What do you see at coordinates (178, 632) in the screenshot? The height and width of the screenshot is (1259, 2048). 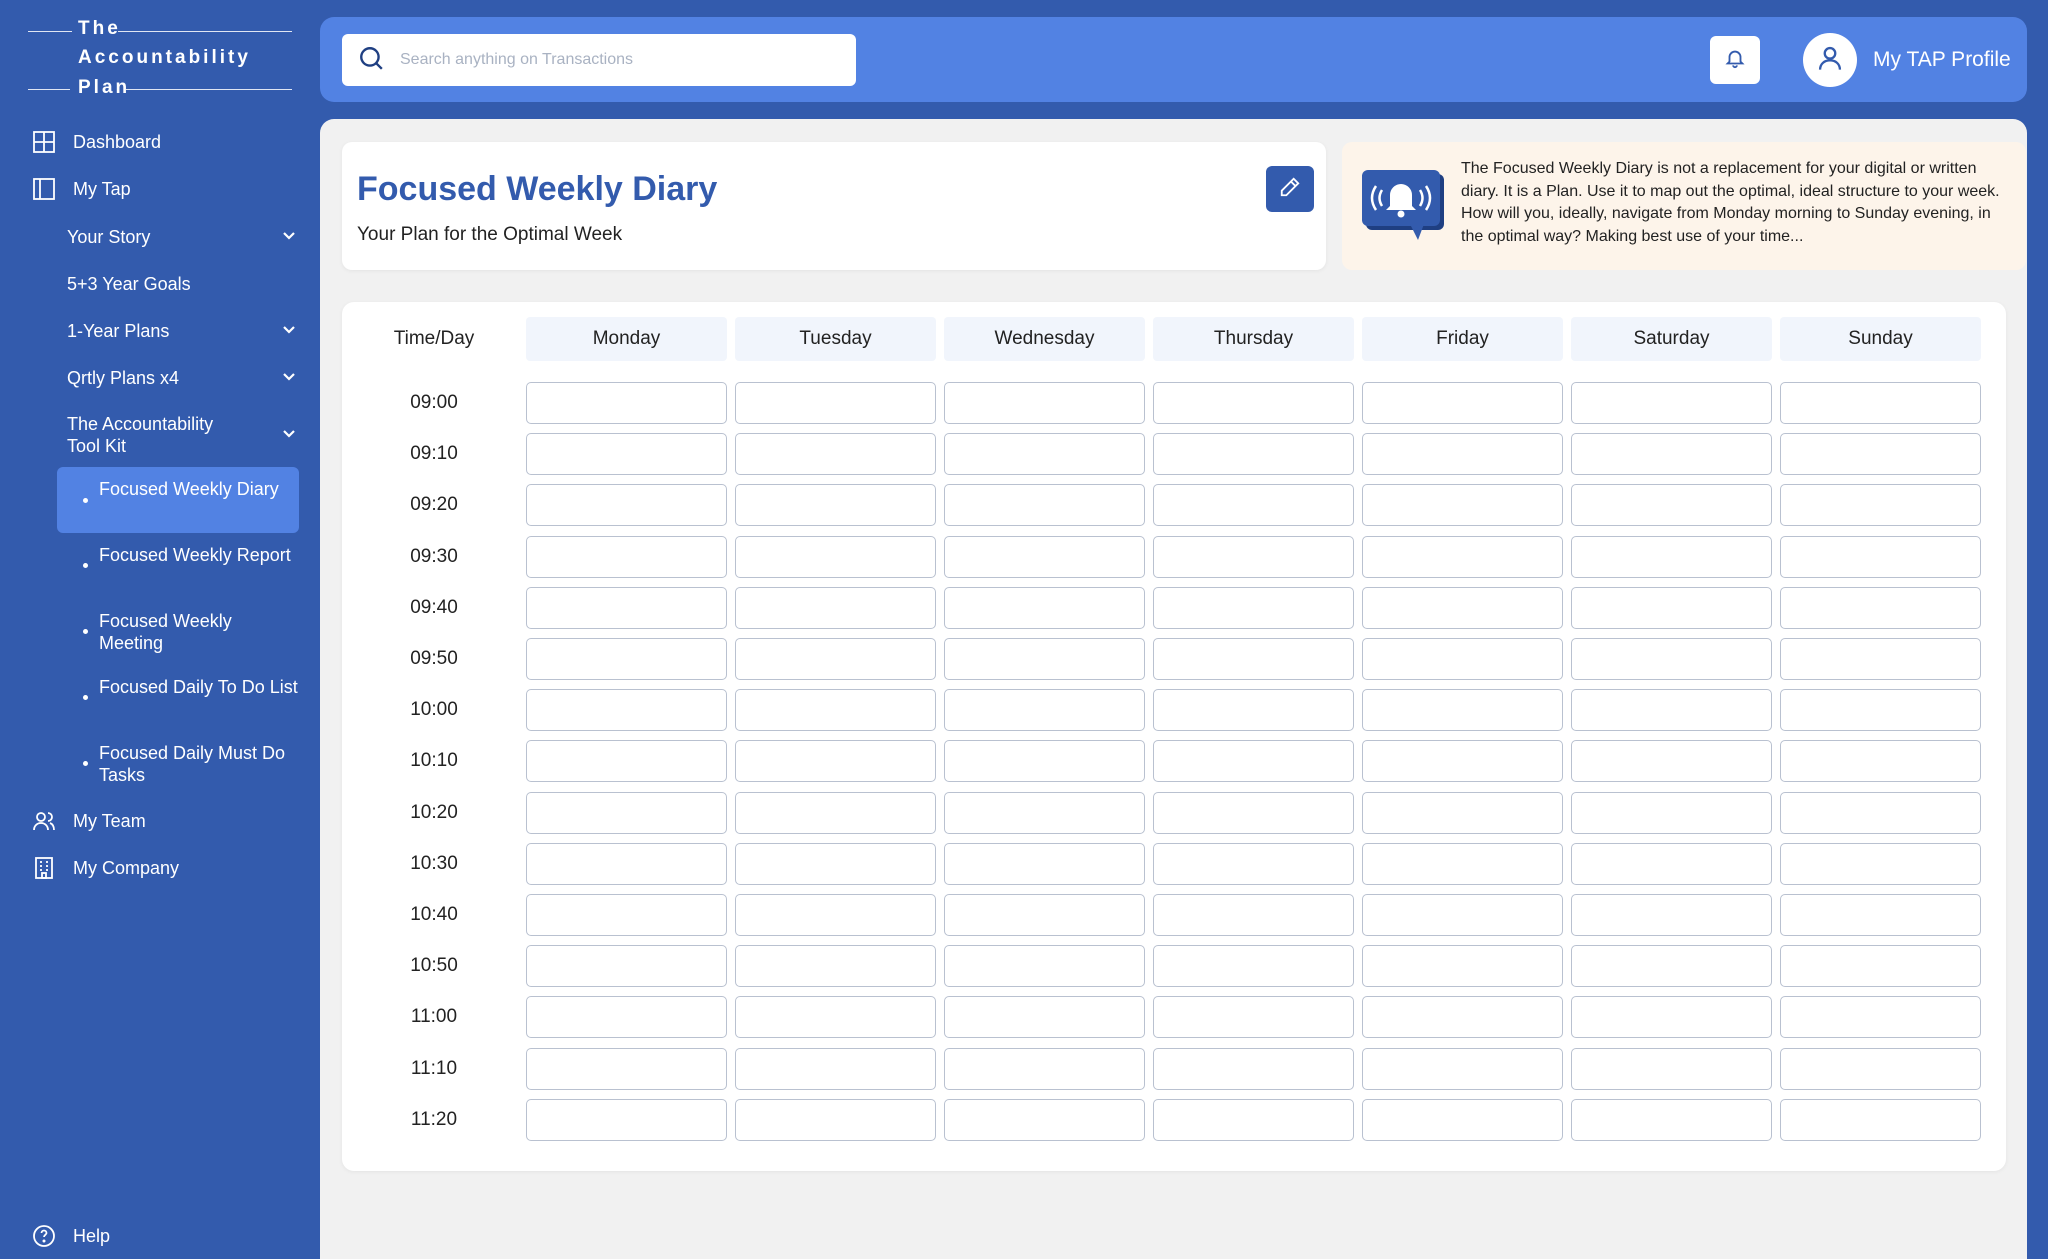 I see `sidebar-item-focused-weekly-meeting: Focused Weekly Meeting` at bounding box center [178, 632].